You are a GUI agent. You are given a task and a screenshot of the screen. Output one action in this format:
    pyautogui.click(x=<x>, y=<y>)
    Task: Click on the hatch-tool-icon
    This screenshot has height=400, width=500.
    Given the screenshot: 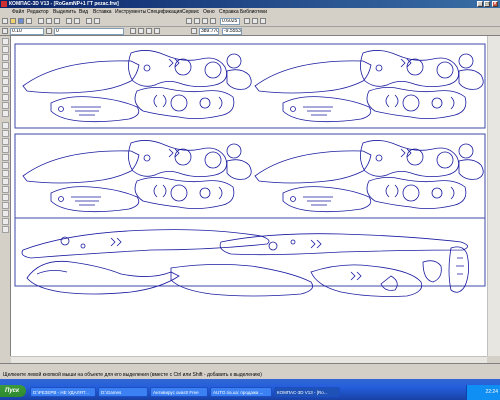 What is the action you would take?
    pyautogui.click(x=5, y=205)
    